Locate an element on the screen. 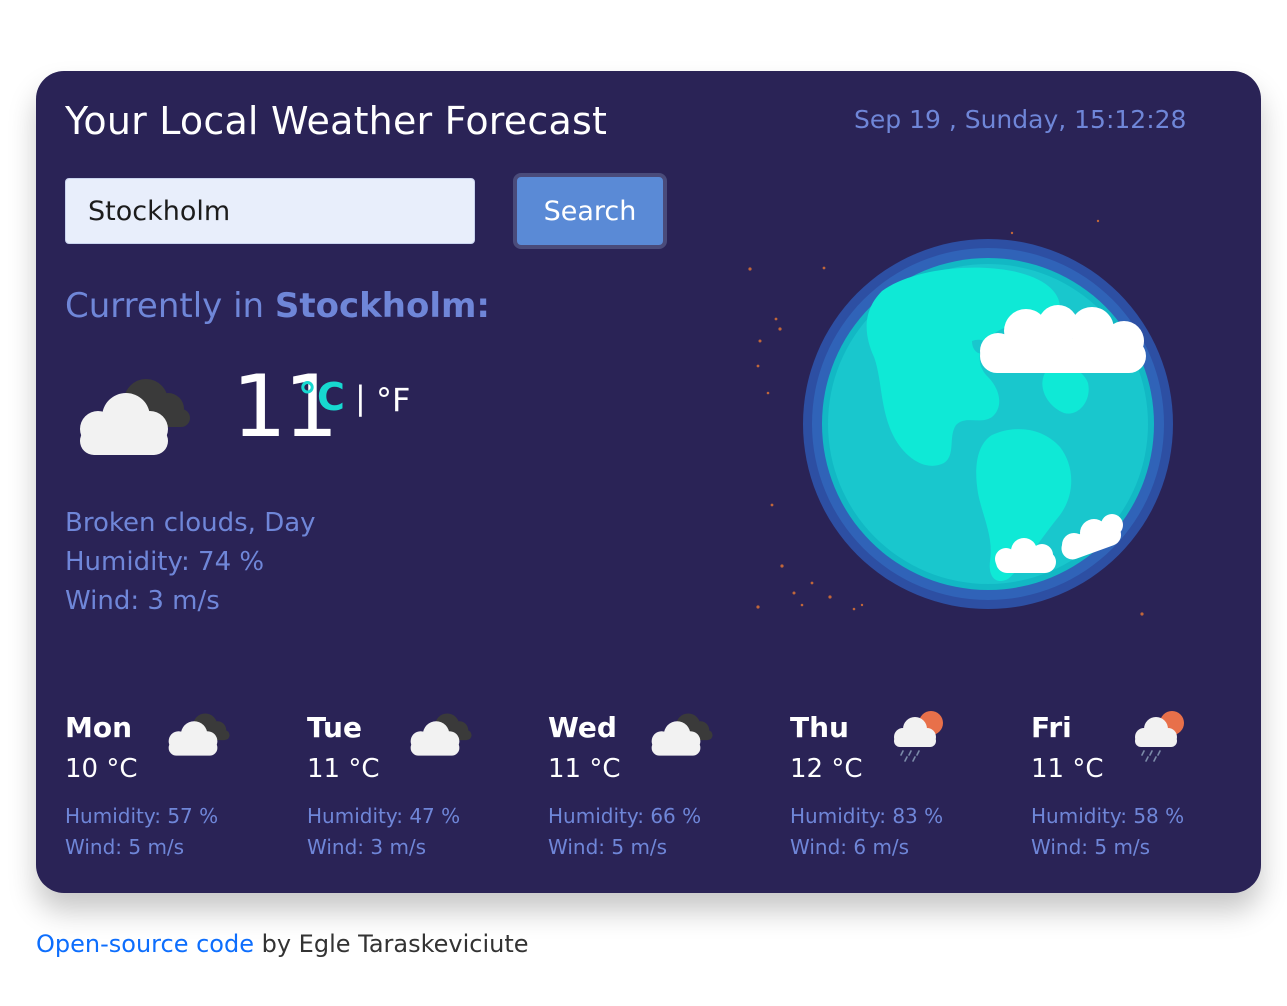 This screenshot has height=1006, width=1287. footer-credit: Open-source code by Egle Taraskeviciute is located at coordinates (282, 944).